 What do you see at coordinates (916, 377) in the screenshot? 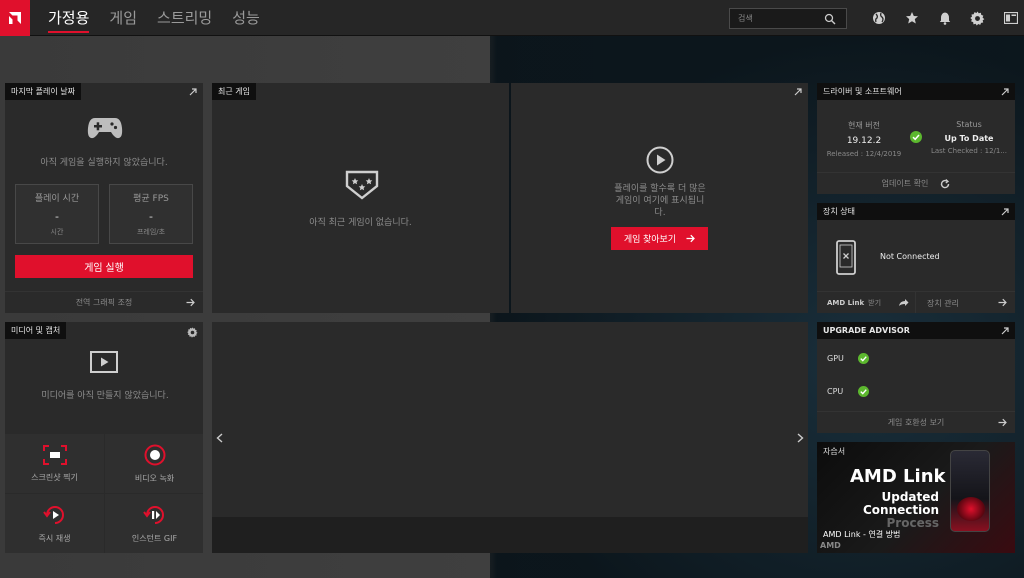
I see `upgrade-advisor-panel: UPGRADE ADVISOR GPU CPU 게임 호환성 보기` at bounding box center [916, 377].